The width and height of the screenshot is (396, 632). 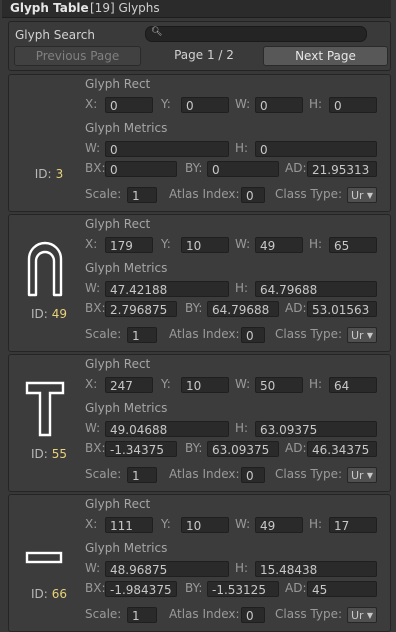 I want to click on glyph-search-input: 🔍︎, so click(x=256, y=34).